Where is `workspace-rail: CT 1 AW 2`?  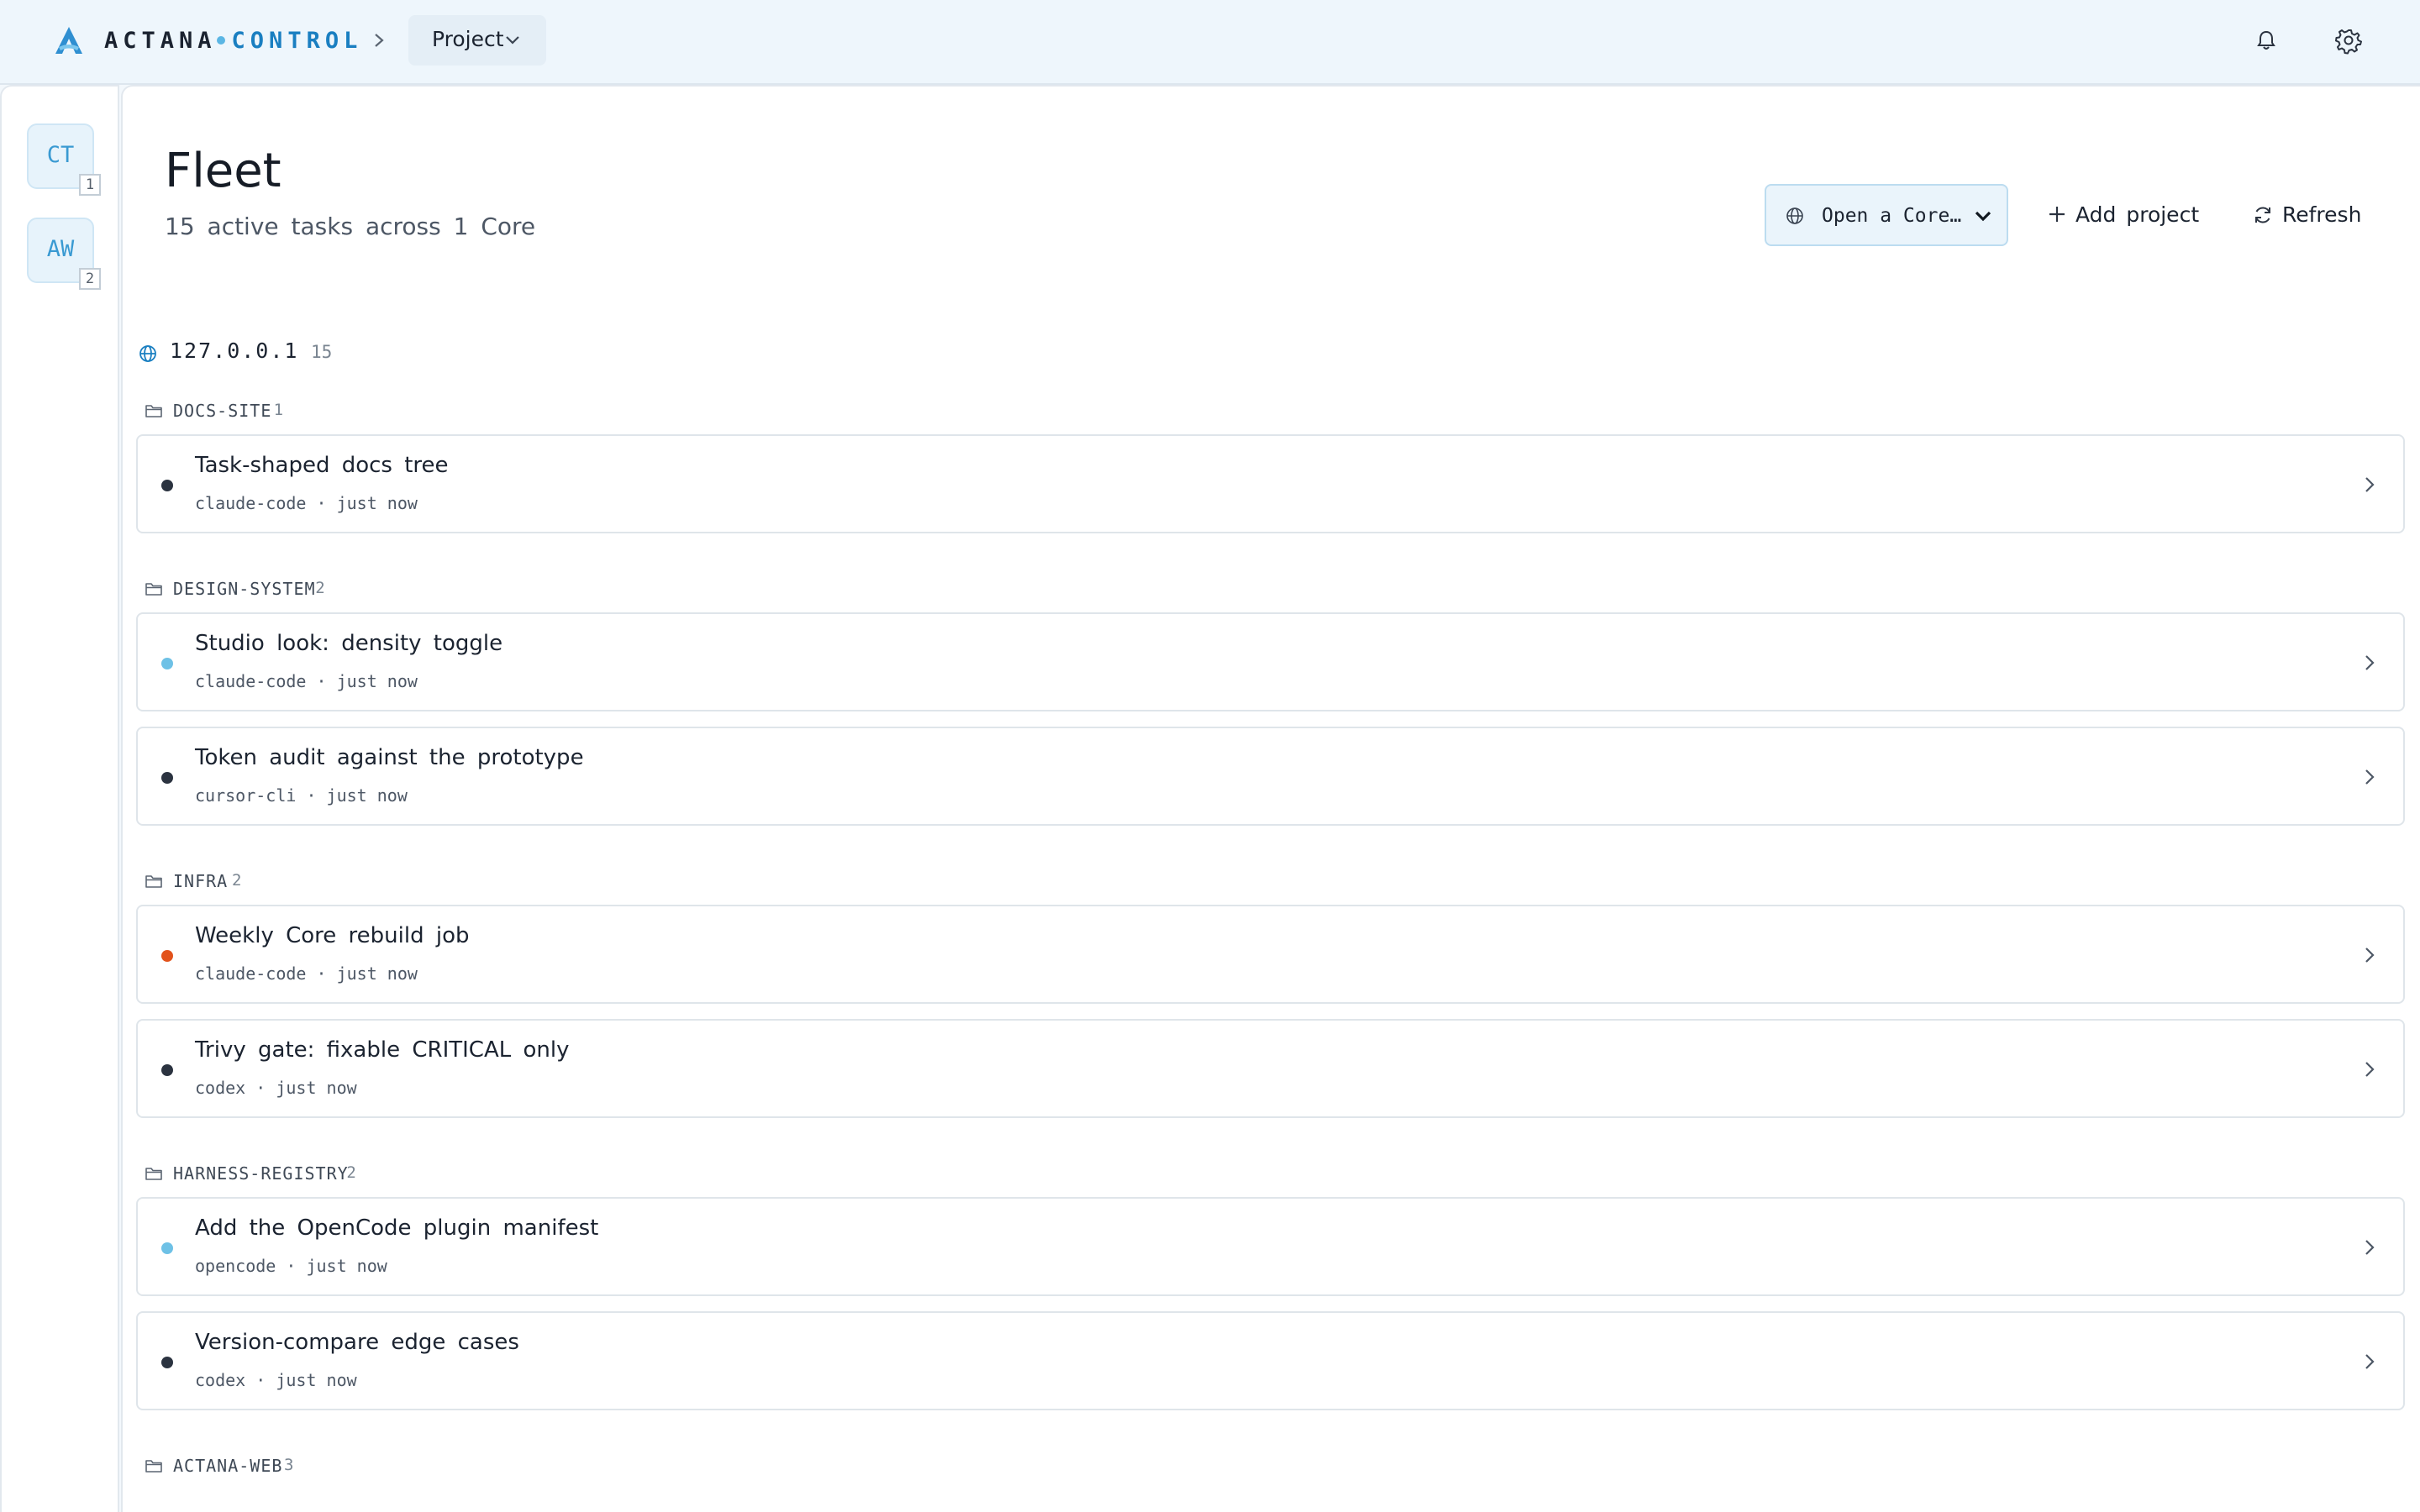
workspace-rail: CT 1 AW 2 is located at coordinates (60, 798).